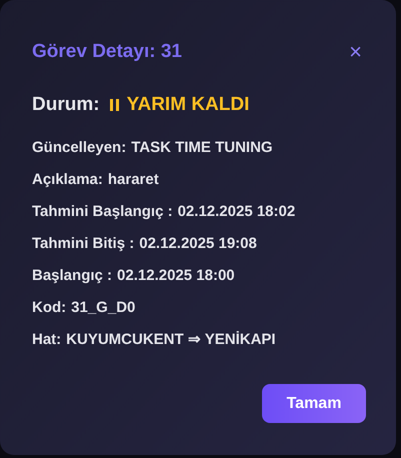 This screenshot has height=458, width=401. I want to click on field-label: Tahmini Bitiş :, so click(83, 243).